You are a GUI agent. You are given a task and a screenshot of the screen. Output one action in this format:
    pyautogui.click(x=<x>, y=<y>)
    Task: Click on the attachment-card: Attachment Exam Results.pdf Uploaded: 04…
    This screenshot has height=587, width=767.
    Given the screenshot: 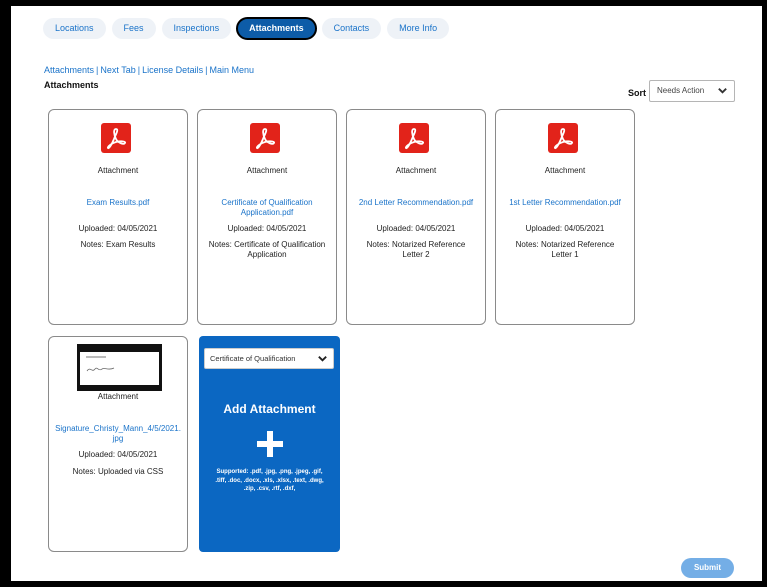 What is the action you would take?
    pyautogui.click(x=118, y=217)
    